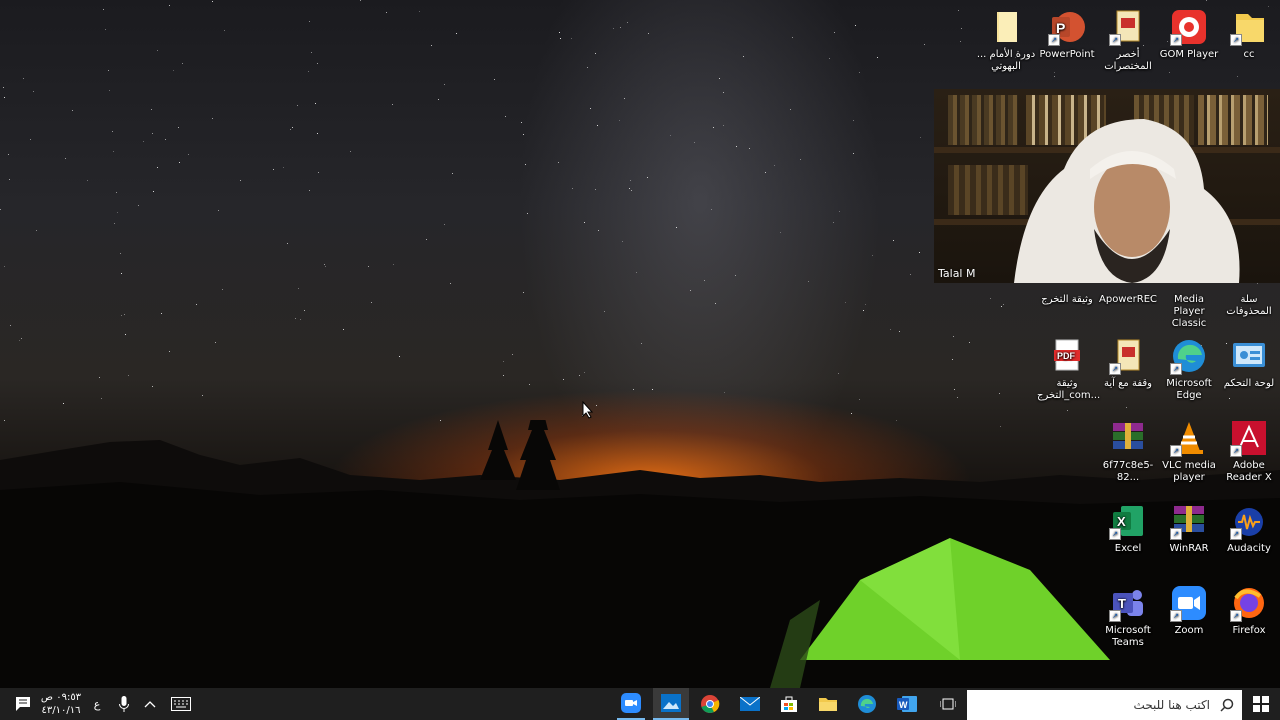  What do you see at coordinates (1189, 356) in the screenshot?
I see `edge-icon: ↗` at bounding box center [1189, 356].